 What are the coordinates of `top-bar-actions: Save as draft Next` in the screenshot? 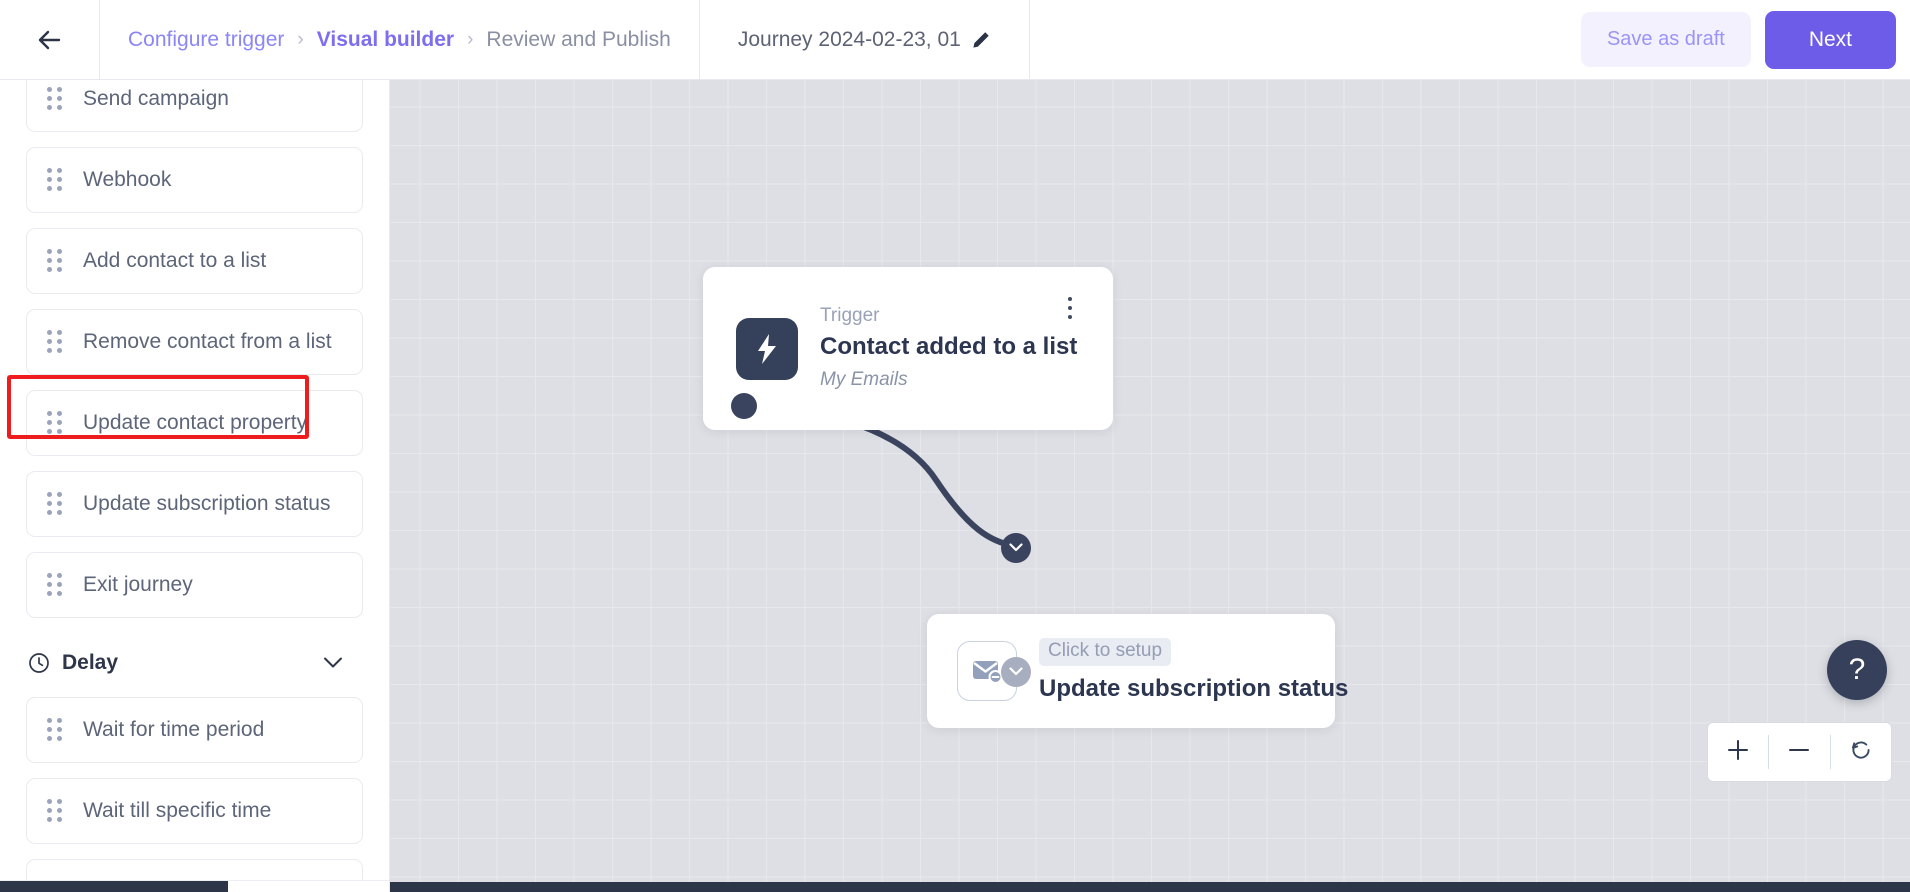 It's located at (1745, 39).